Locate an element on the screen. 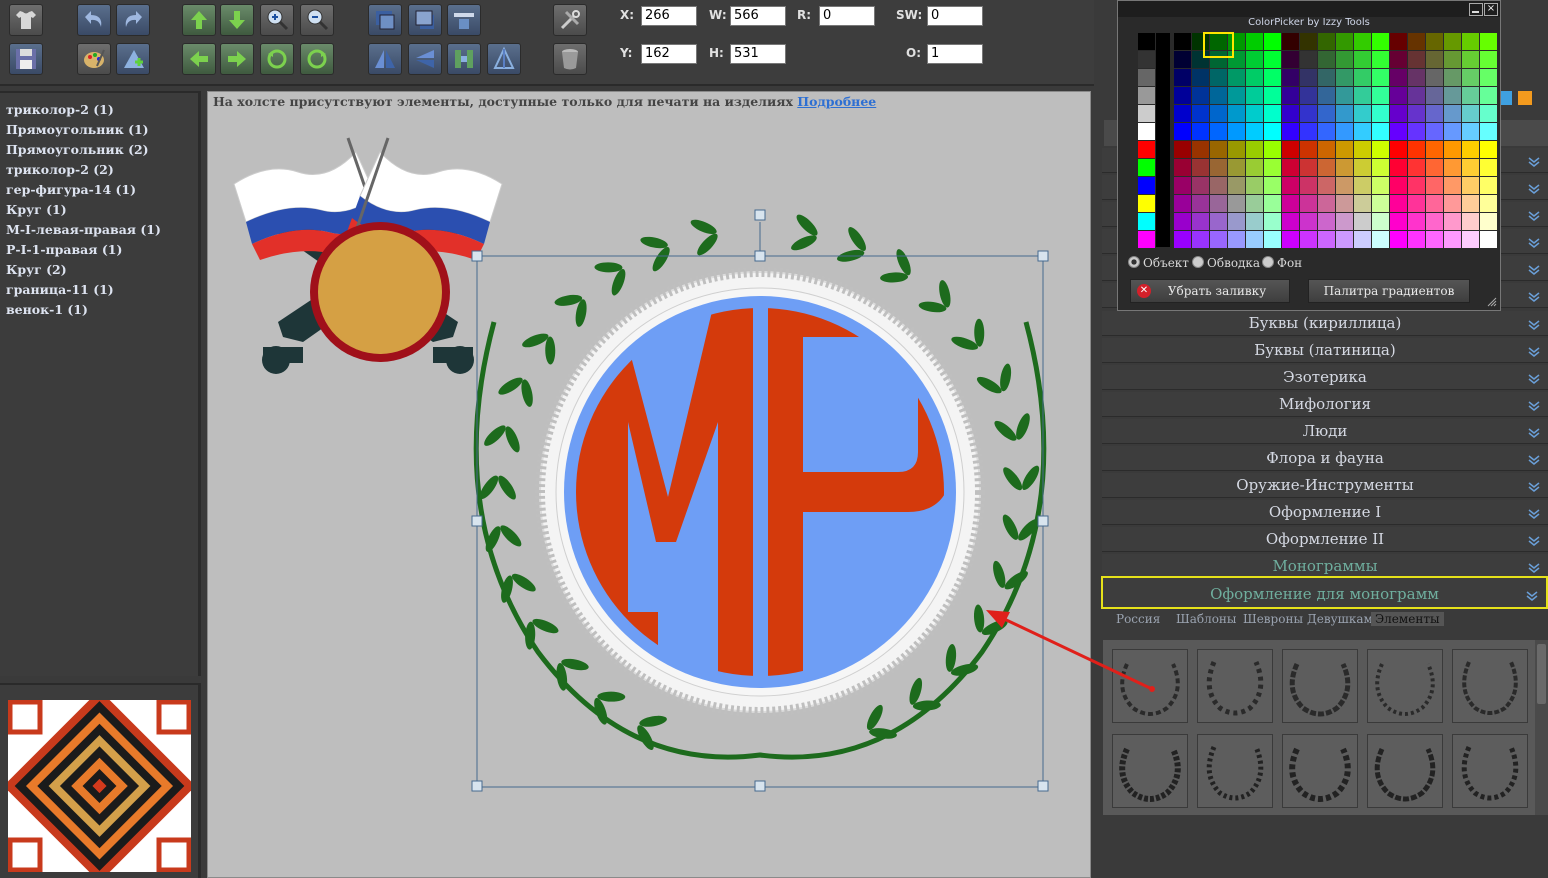 Image resolution: width=1548 pixels, height=878 pixels. layer-item: Круг (2) is located at coordinates (36, 269).